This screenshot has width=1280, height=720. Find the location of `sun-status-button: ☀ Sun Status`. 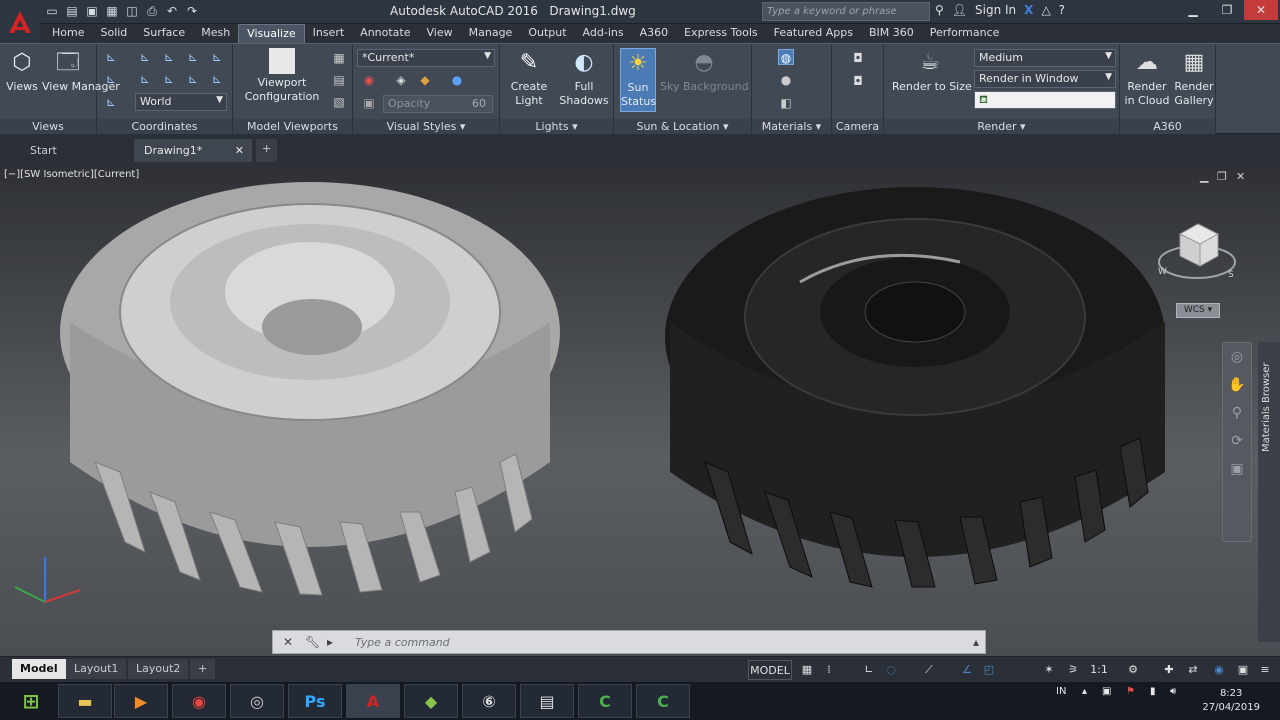

sun-status-button: ☀ Sun Status is located at coordinates (638, 80).